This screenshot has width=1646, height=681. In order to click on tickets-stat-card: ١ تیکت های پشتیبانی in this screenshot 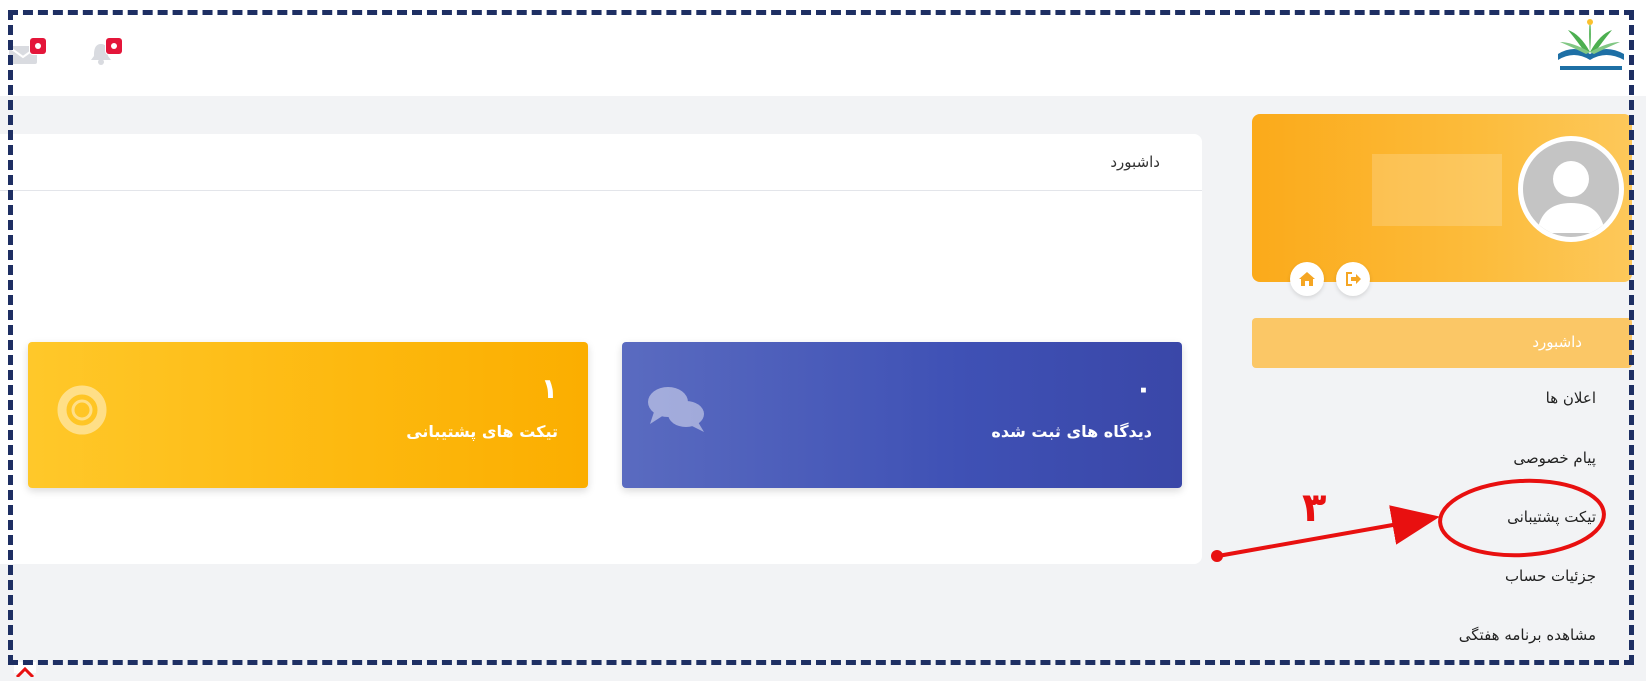, I will do `click(308, 415)`.